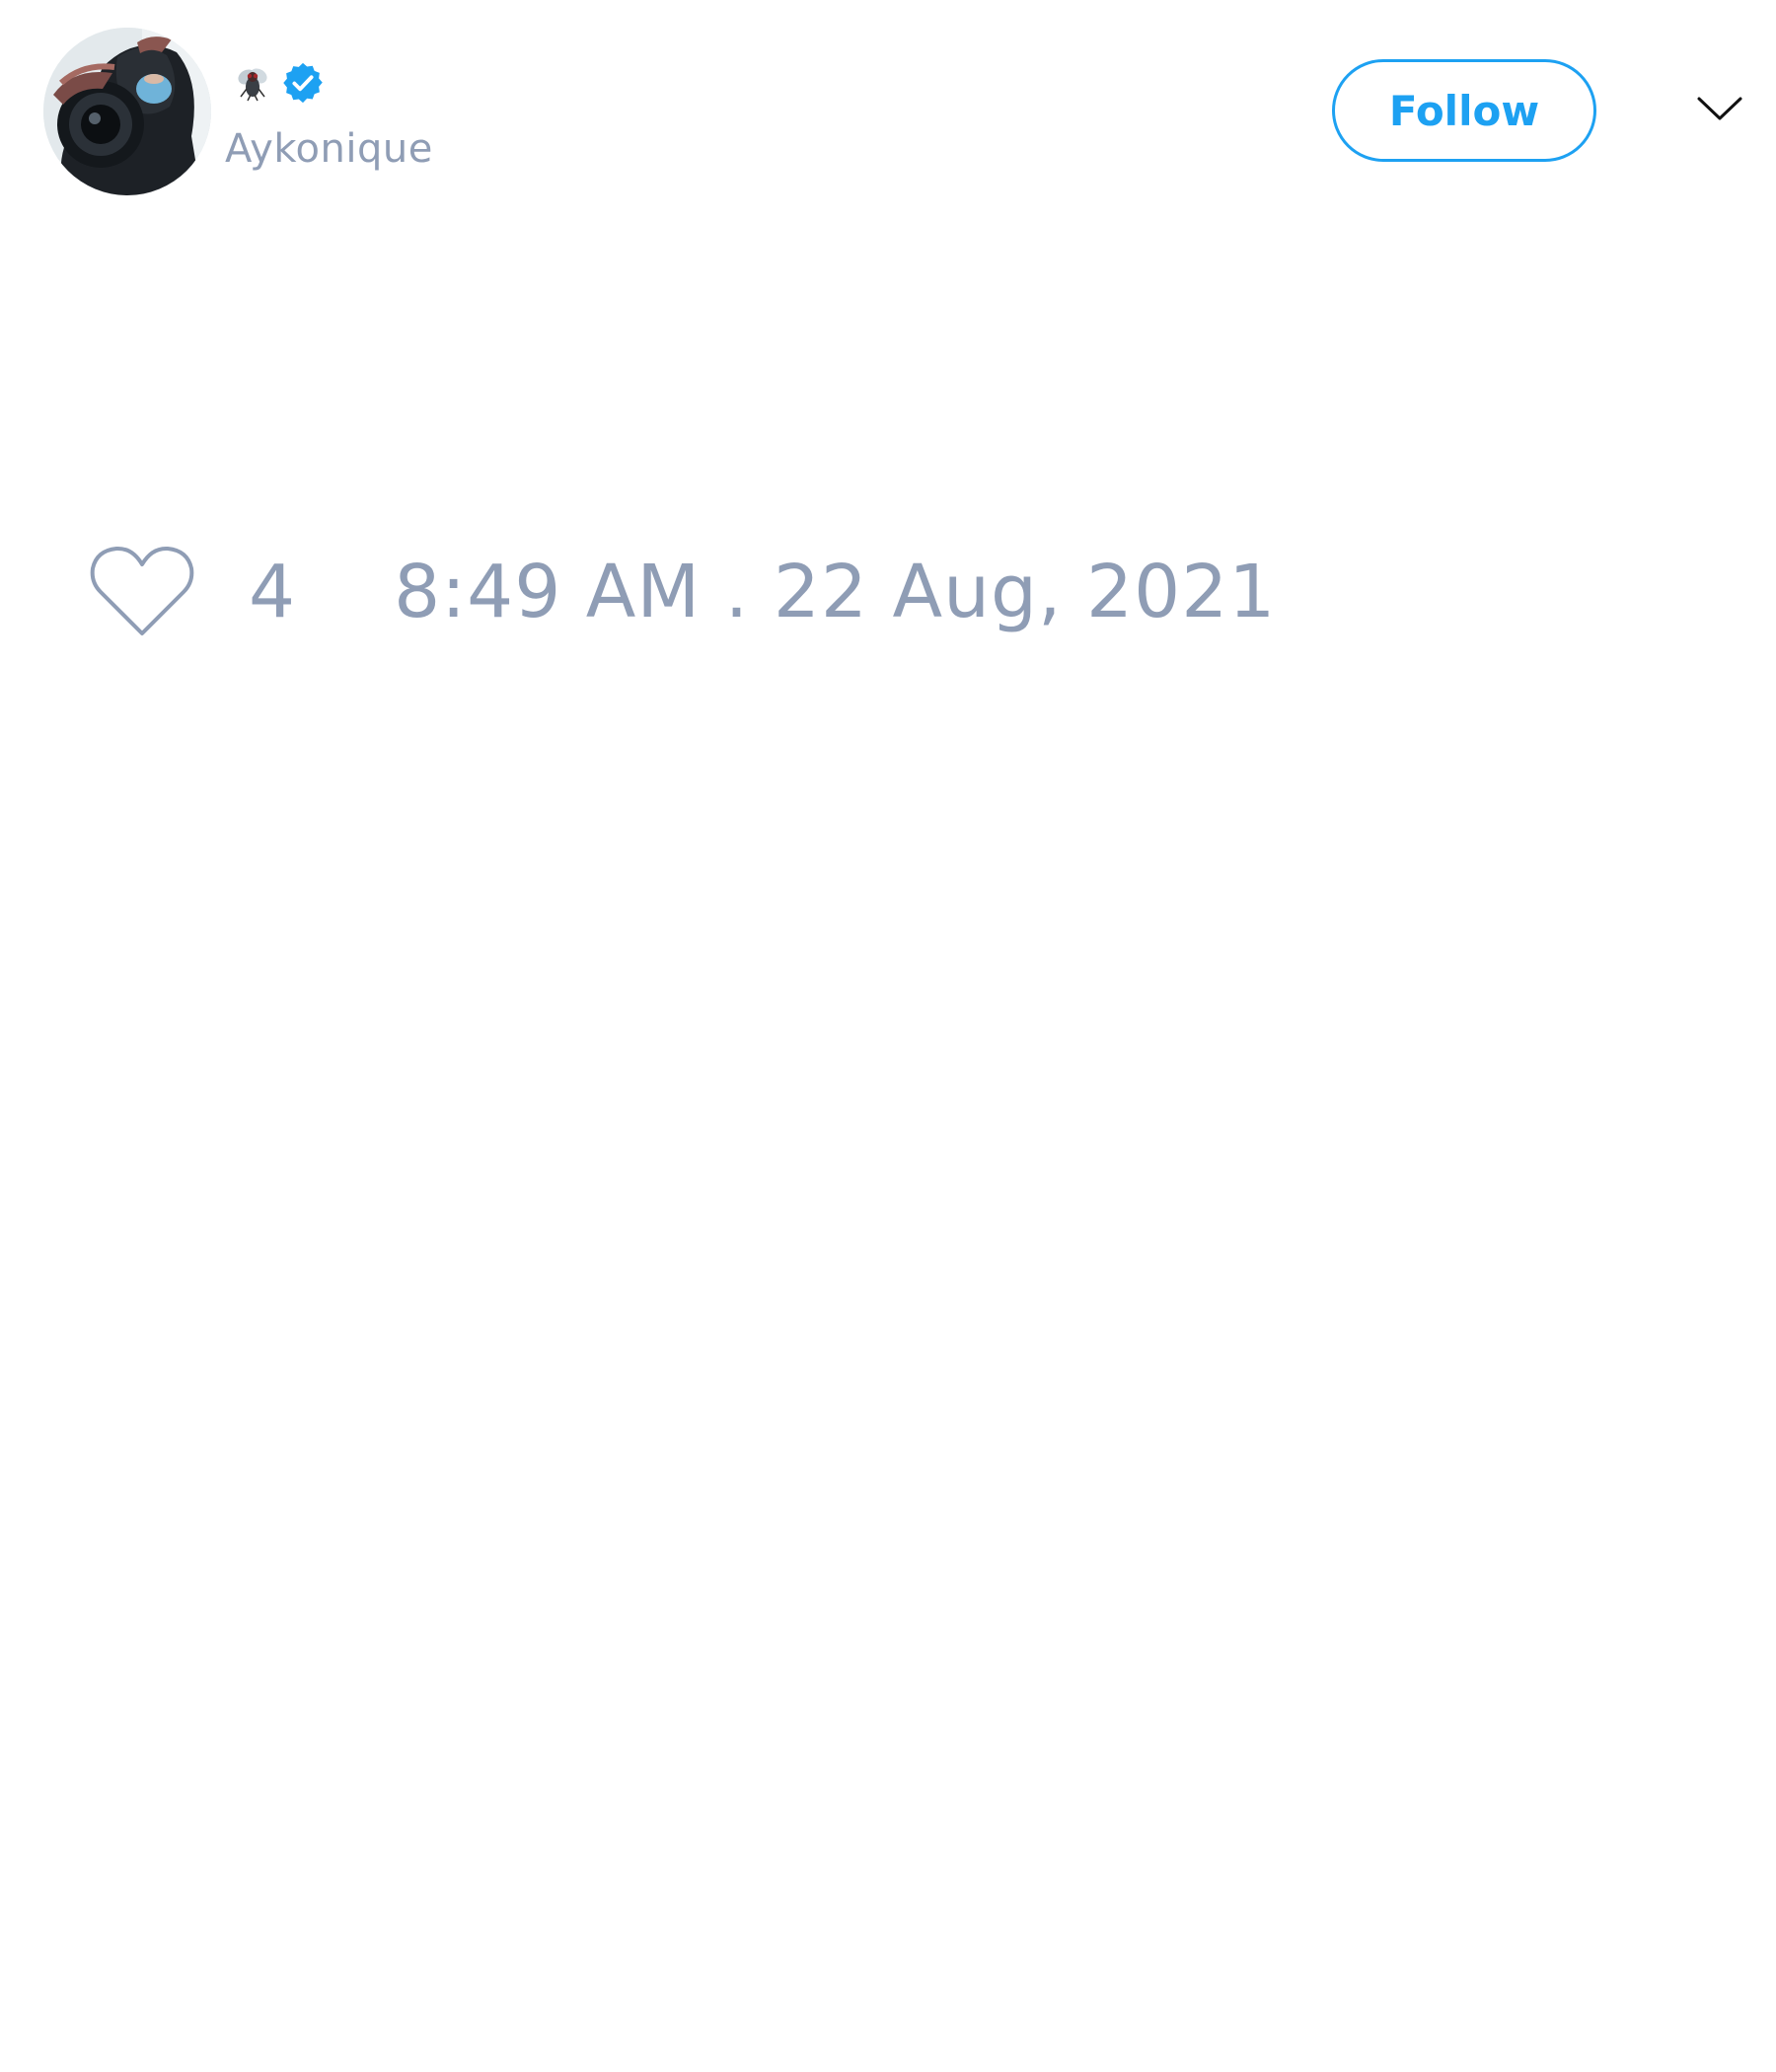 Image resolution: width=1776 pixels, height=2072 pixels. I want to click on chevron-down-icon, so click(1720, 109).